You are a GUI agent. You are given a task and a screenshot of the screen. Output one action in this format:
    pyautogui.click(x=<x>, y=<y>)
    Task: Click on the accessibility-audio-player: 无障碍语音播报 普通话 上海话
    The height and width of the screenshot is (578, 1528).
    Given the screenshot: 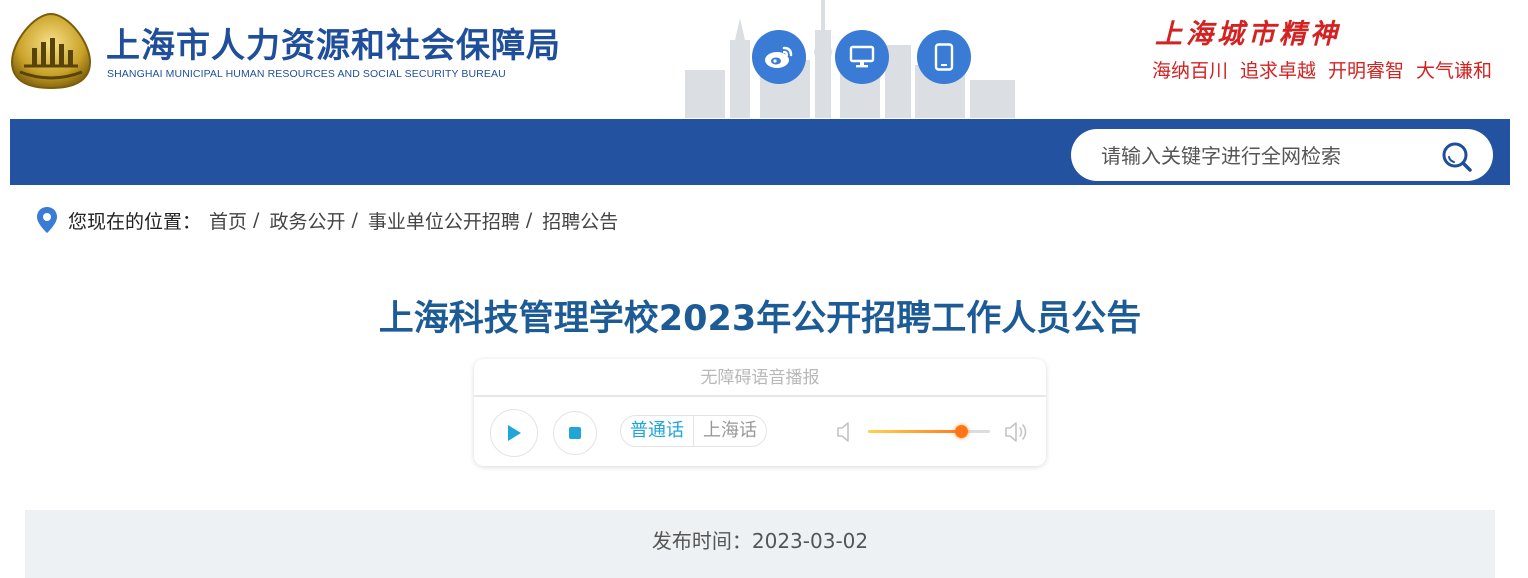 What is the action you would take?
    pyautogui.click(x=760, y=412)
    